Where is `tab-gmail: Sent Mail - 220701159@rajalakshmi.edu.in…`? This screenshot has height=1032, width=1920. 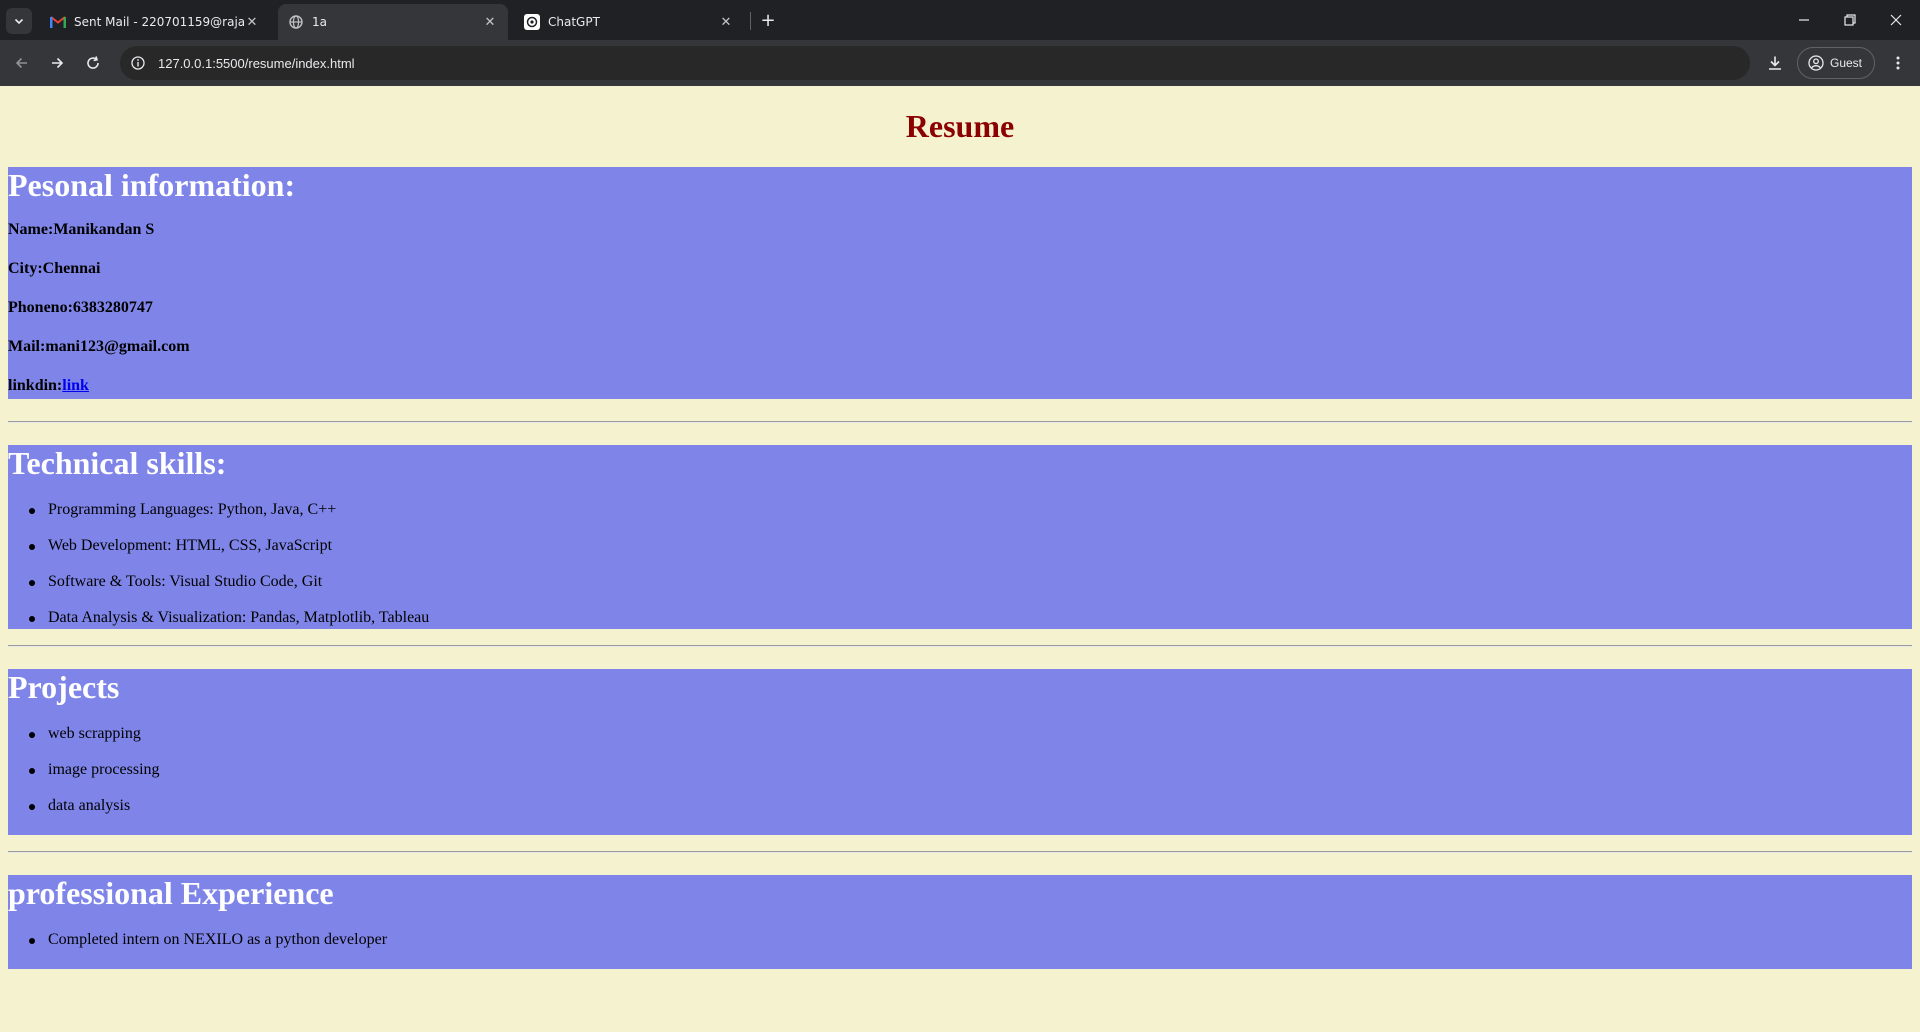 tab-gmail: Sent Mail - 220701159@rajalakshmi.edu.in… is located at coordinates (155, 22).